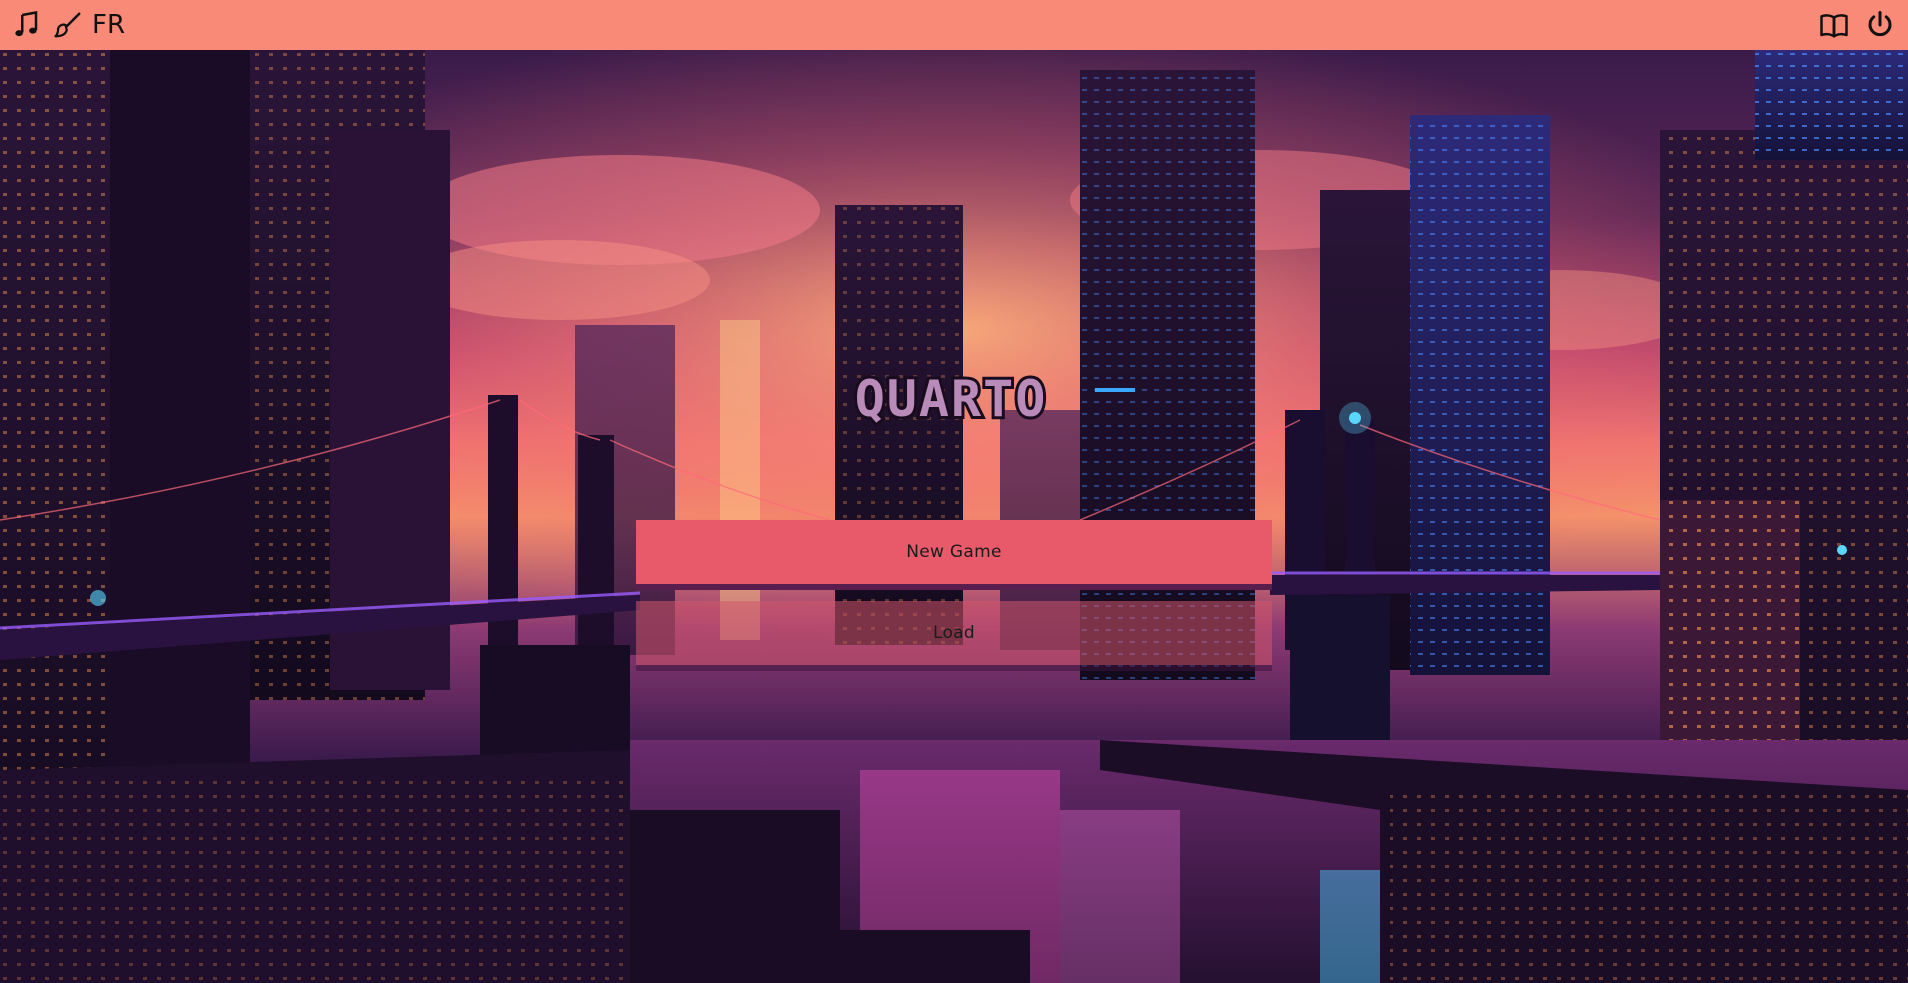 This screenshot has height=983, width=1908. Describe the element at coordinates (954, 552) in the screenshot. I see `new-game-button: New Game` at that location.